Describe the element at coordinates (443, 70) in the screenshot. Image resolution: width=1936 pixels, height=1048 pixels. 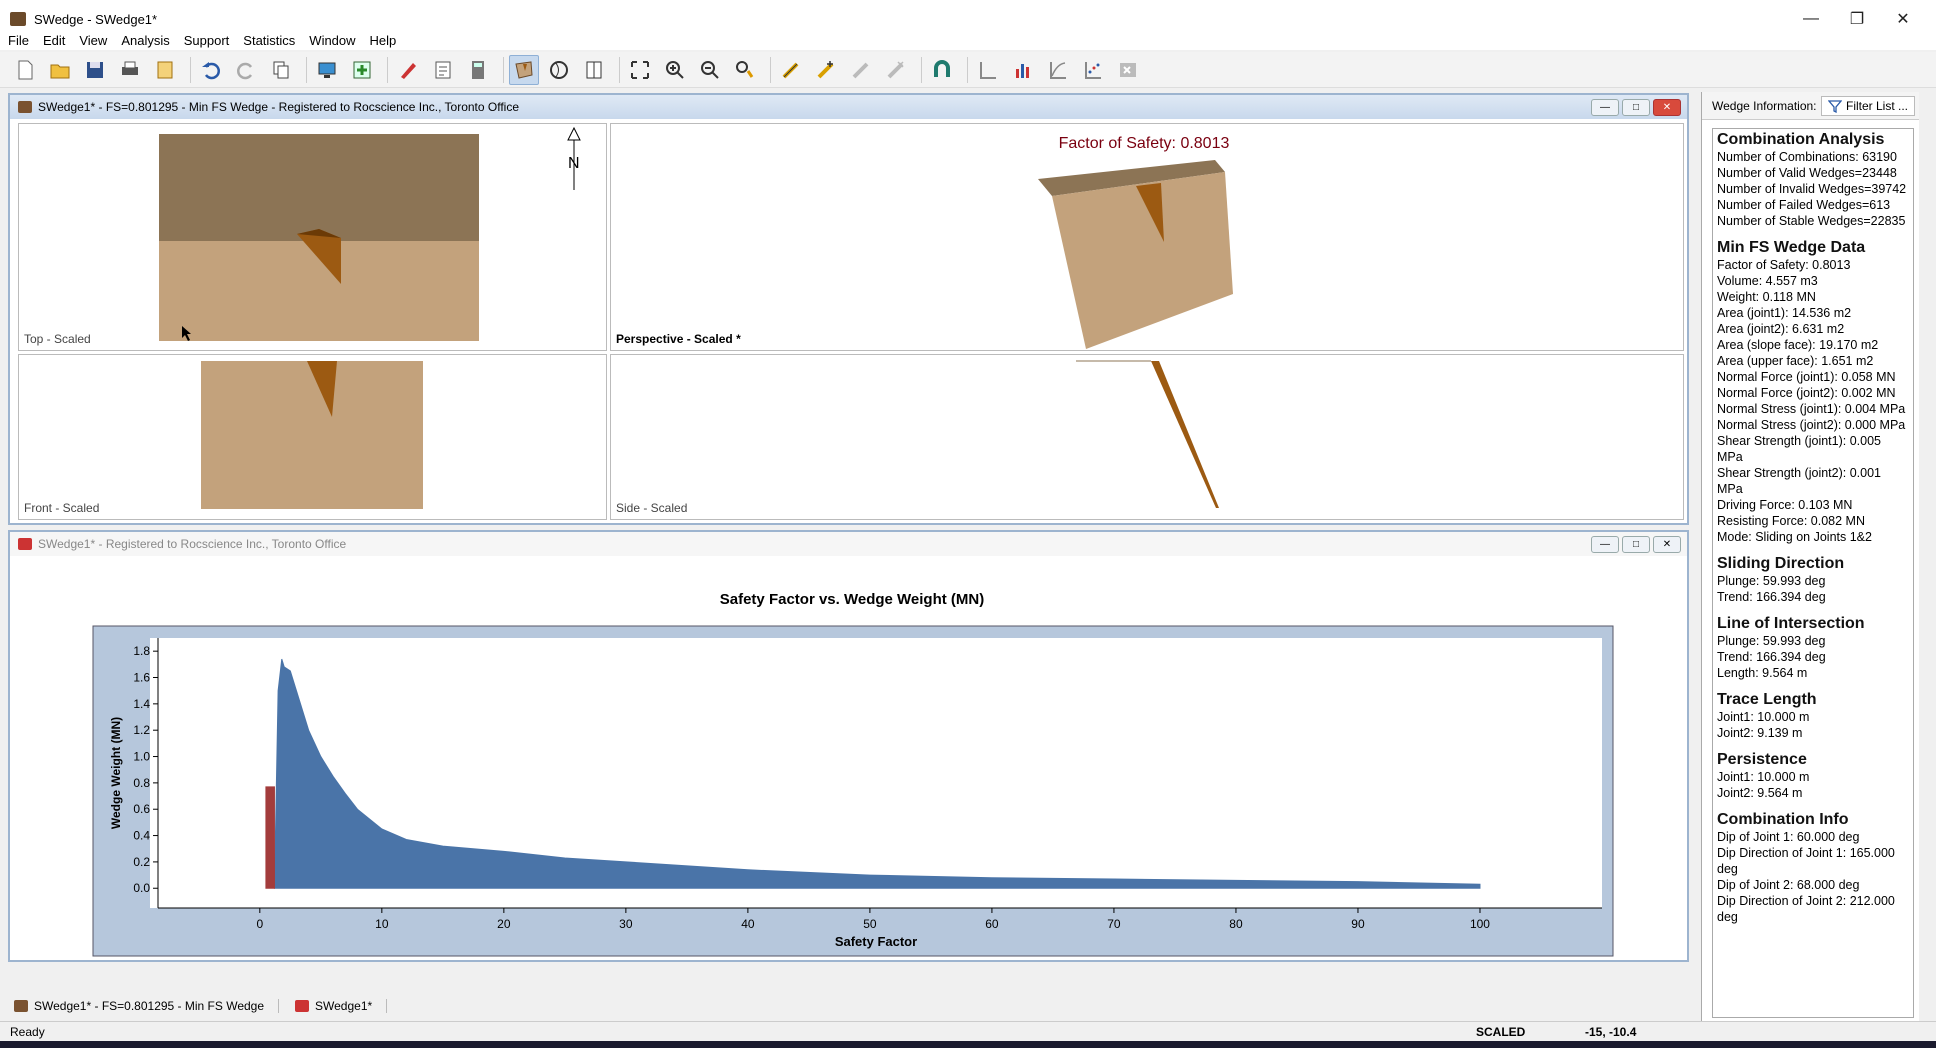
I see `input-data-icon` at that location.